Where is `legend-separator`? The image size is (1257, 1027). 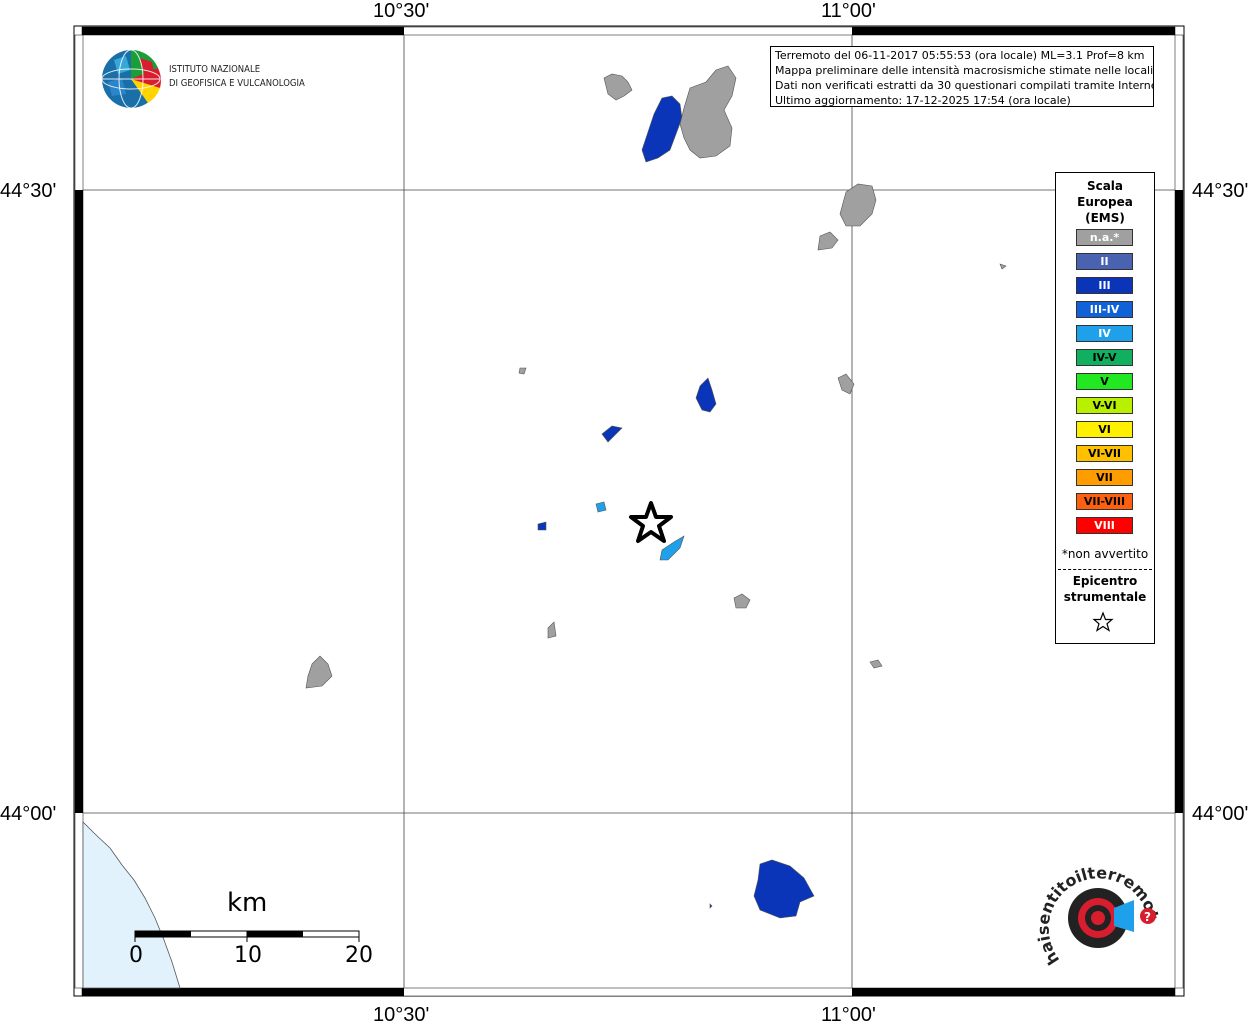
legend-separator is located at coordinates (1105, 569).